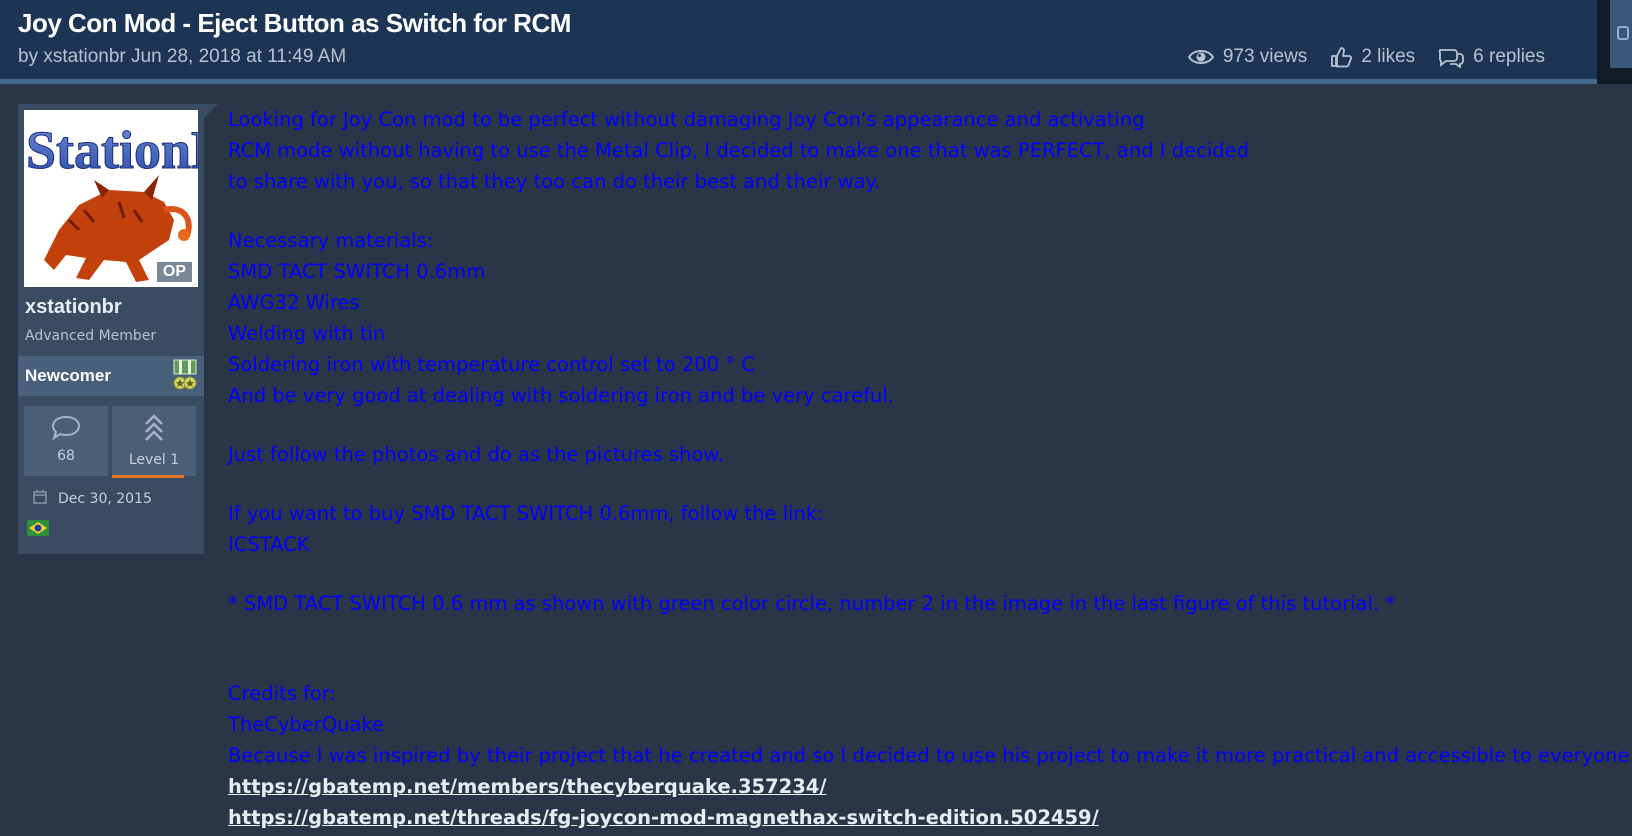 This screenshot has height=836, width=1632. What do you see at coordinates (1388, 56) in the screenshot?
I see `likes-count: 2 likes` at bounding box center [1388, 56].